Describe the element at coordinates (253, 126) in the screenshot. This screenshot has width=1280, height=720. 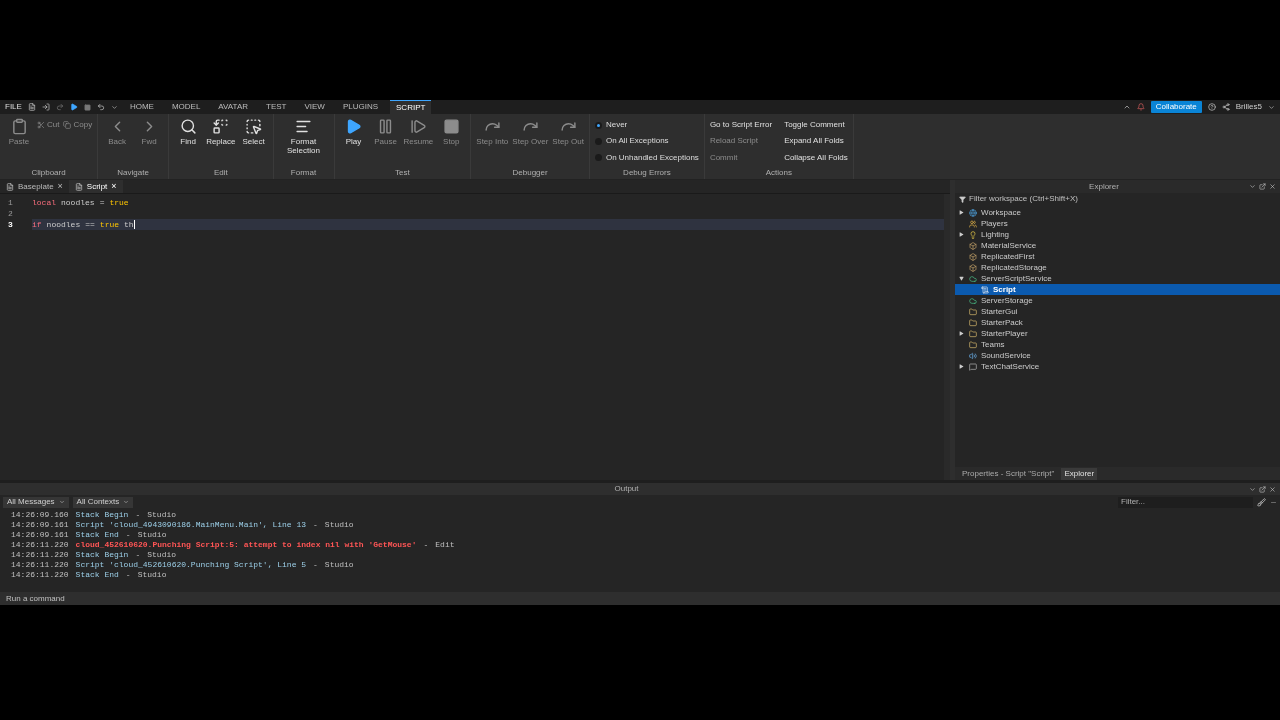
I see `select-icon` at that location.